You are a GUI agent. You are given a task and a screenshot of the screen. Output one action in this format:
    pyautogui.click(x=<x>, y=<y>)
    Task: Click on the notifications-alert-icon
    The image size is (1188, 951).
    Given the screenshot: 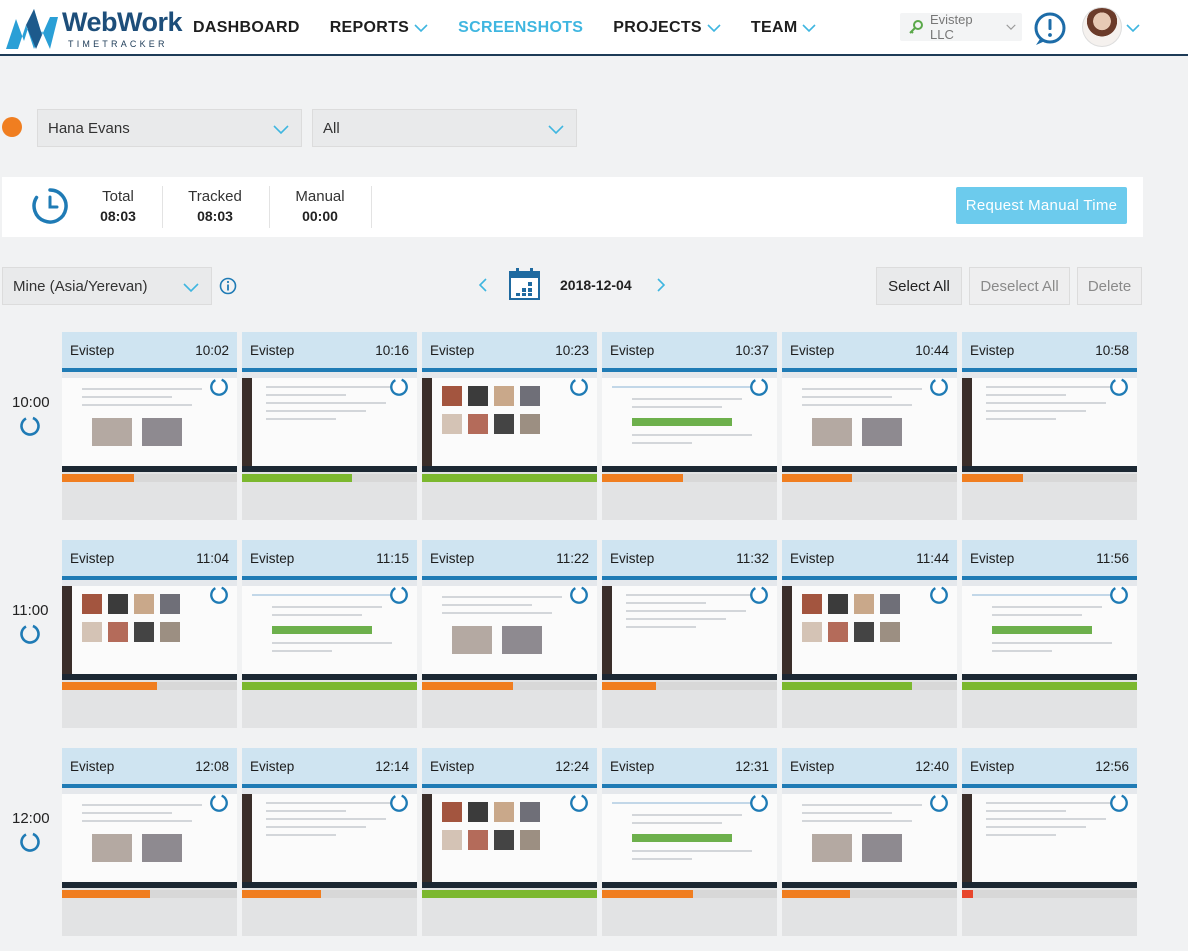 What is the action you would take?
    pyautogui.click(x=1050, y=29)
    